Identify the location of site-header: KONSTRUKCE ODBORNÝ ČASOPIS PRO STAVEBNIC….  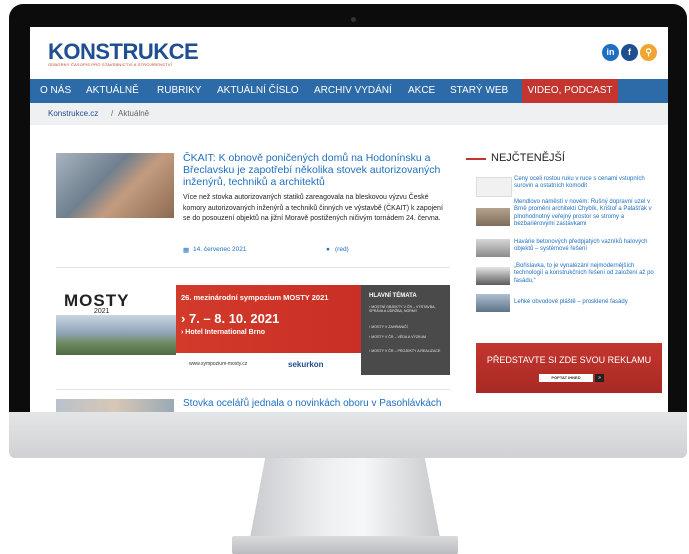
(349, 53).